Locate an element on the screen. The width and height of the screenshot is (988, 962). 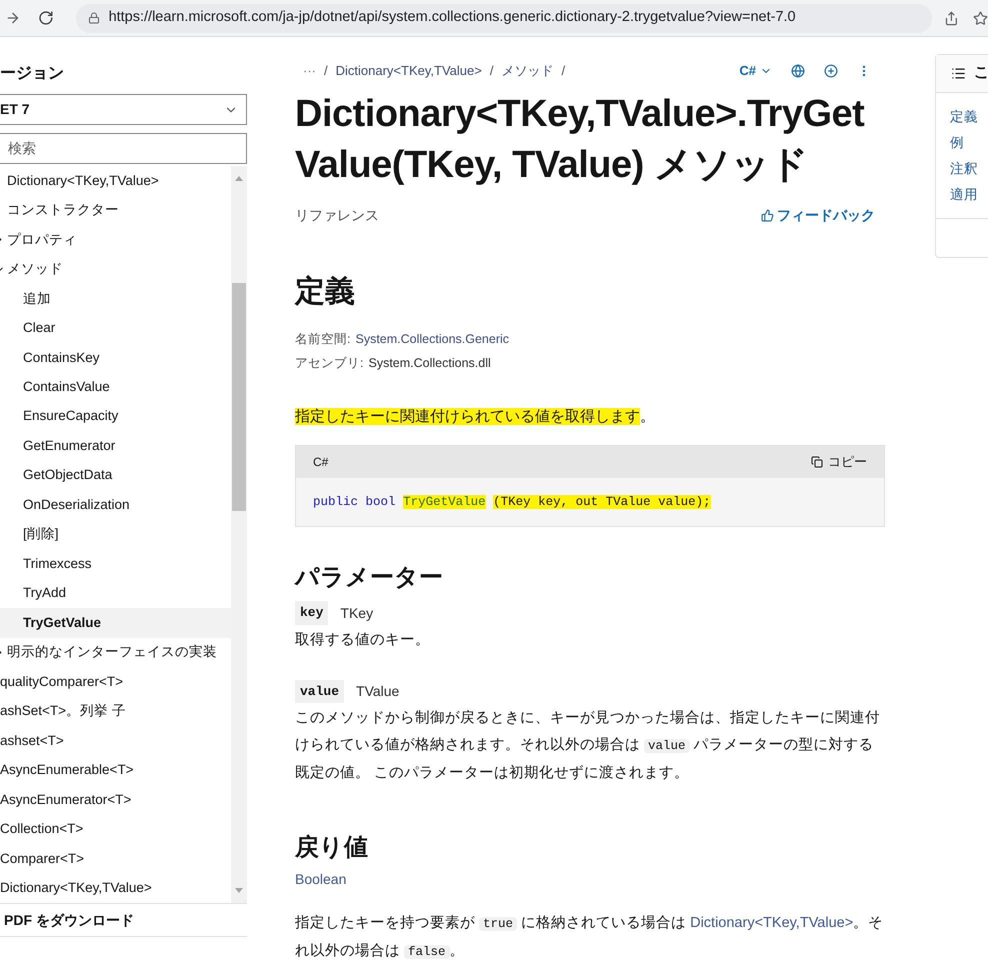
thumbs-up-icon is located at coordinates (767, 215).